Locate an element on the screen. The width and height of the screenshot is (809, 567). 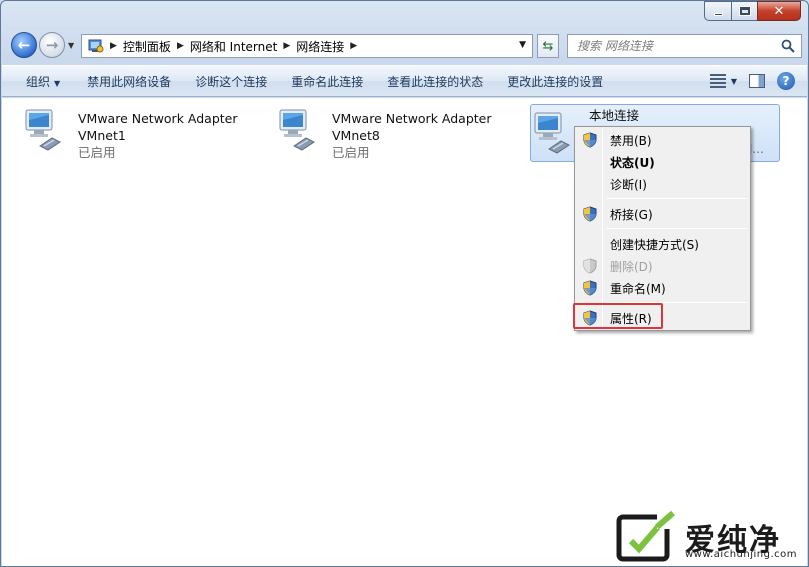
minimize-icon is located at coordinates (718, 14).